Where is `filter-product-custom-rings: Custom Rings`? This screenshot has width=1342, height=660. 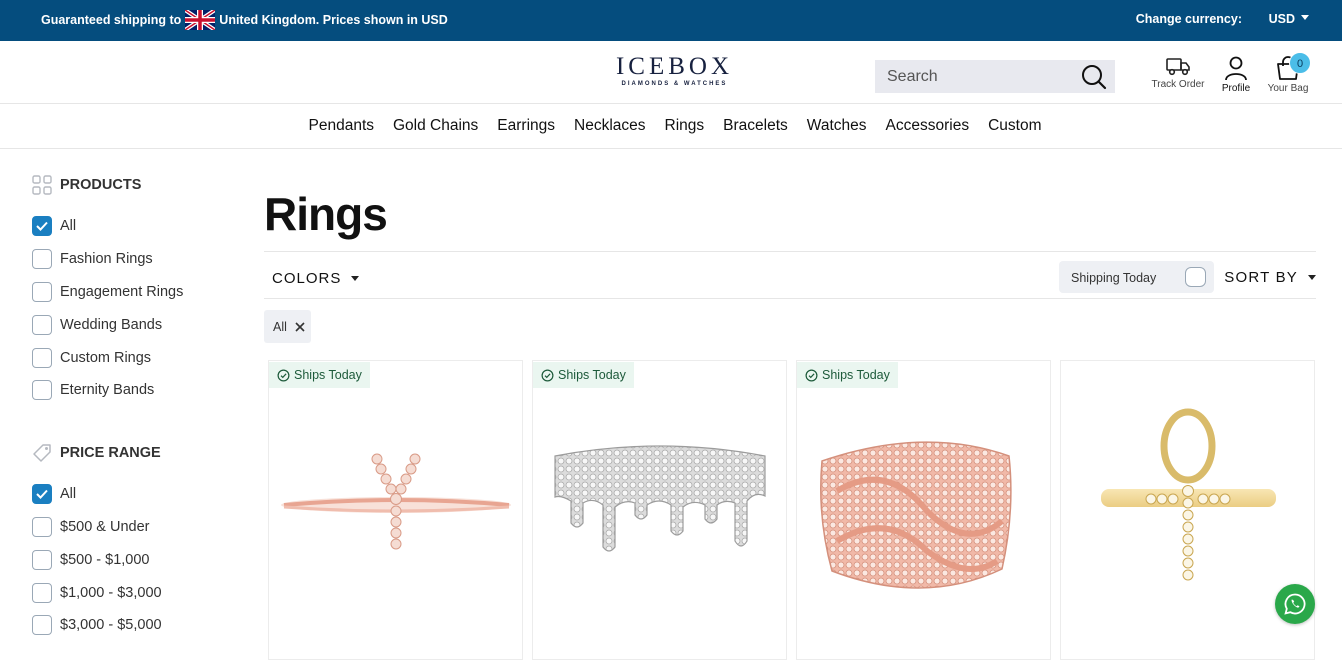
filter-product-custom-rings: Custom Rings is located at coordinates (132, 357).